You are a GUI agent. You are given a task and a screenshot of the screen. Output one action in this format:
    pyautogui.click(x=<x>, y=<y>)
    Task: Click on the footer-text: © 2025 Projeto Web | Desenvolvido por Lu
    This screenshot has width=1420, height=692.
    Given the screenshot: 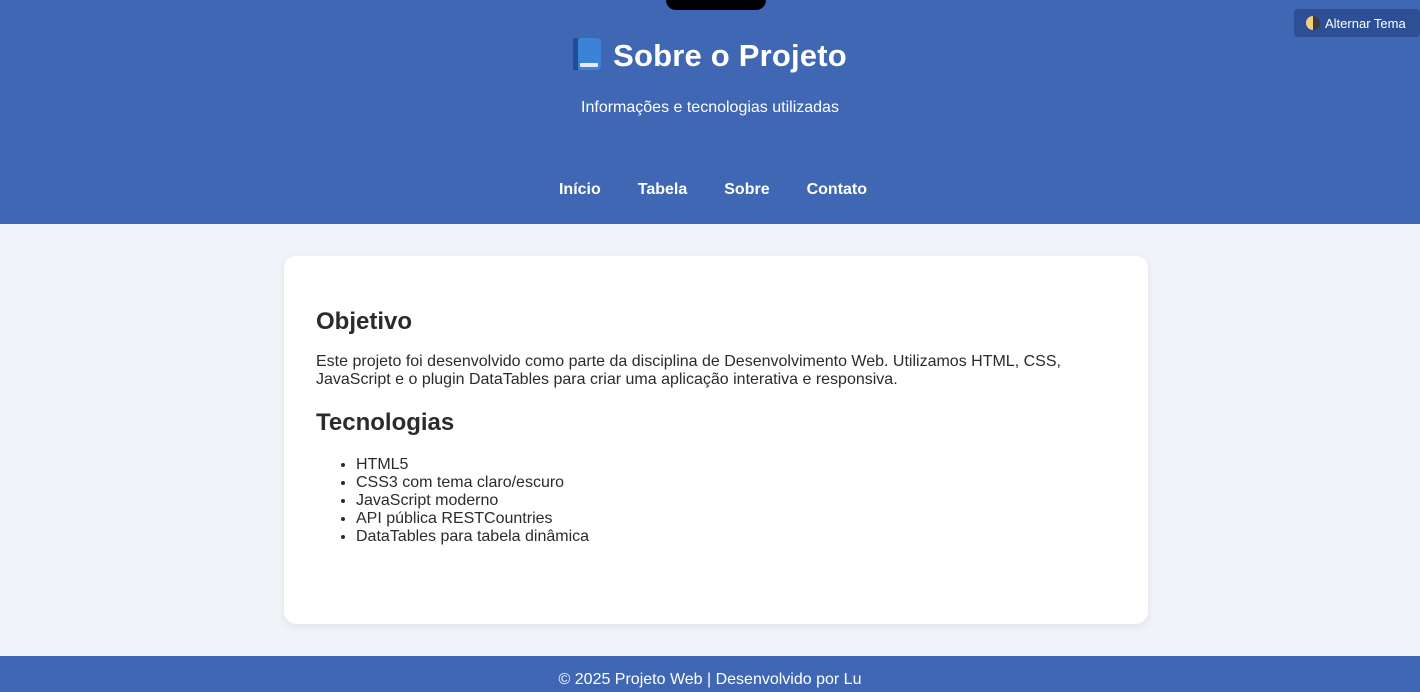 What is the action you would take?
    pyautogui.click(x=710, y=679)
    